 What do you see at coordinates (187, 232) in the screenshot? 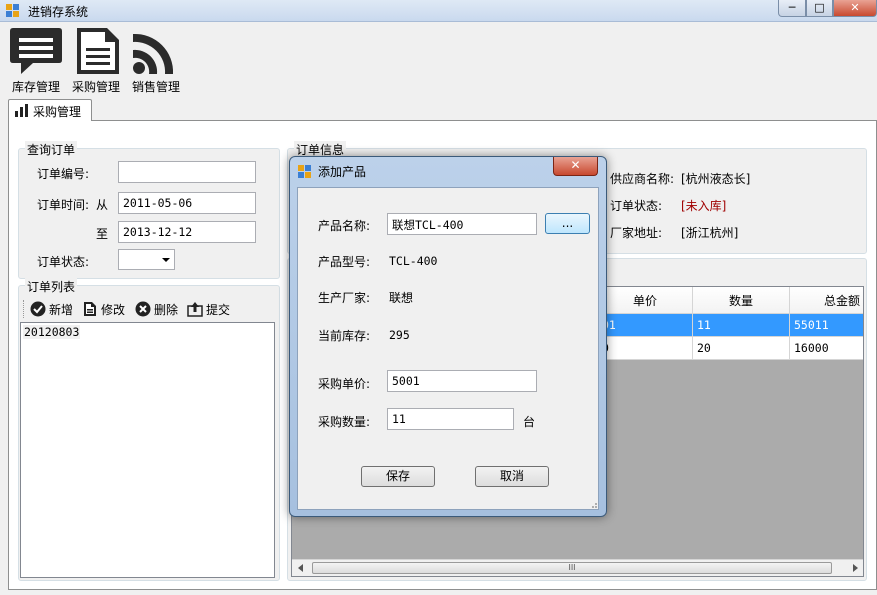
I see `to-date-input: 2013-12-12` at bounding box center [187, 232].